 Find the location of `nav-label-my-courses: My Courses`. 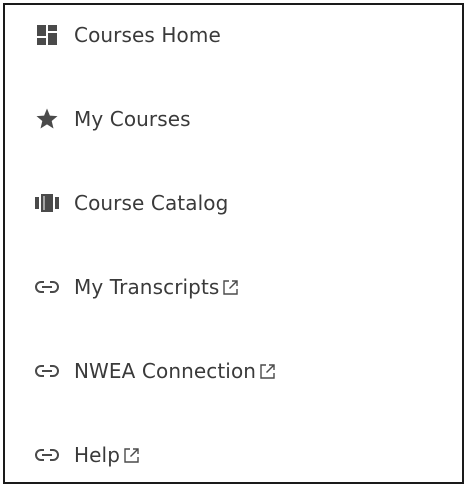

nav-label-my-courses: My Courses is located at coordinates (132, 119).